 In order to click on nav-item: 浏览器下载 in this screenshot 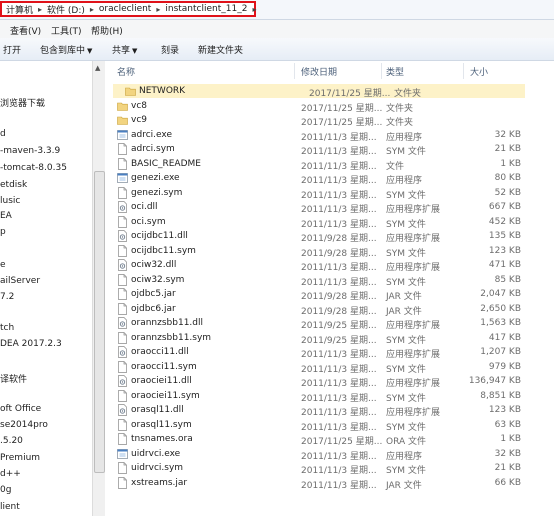, I will do `click(22, 102)`.